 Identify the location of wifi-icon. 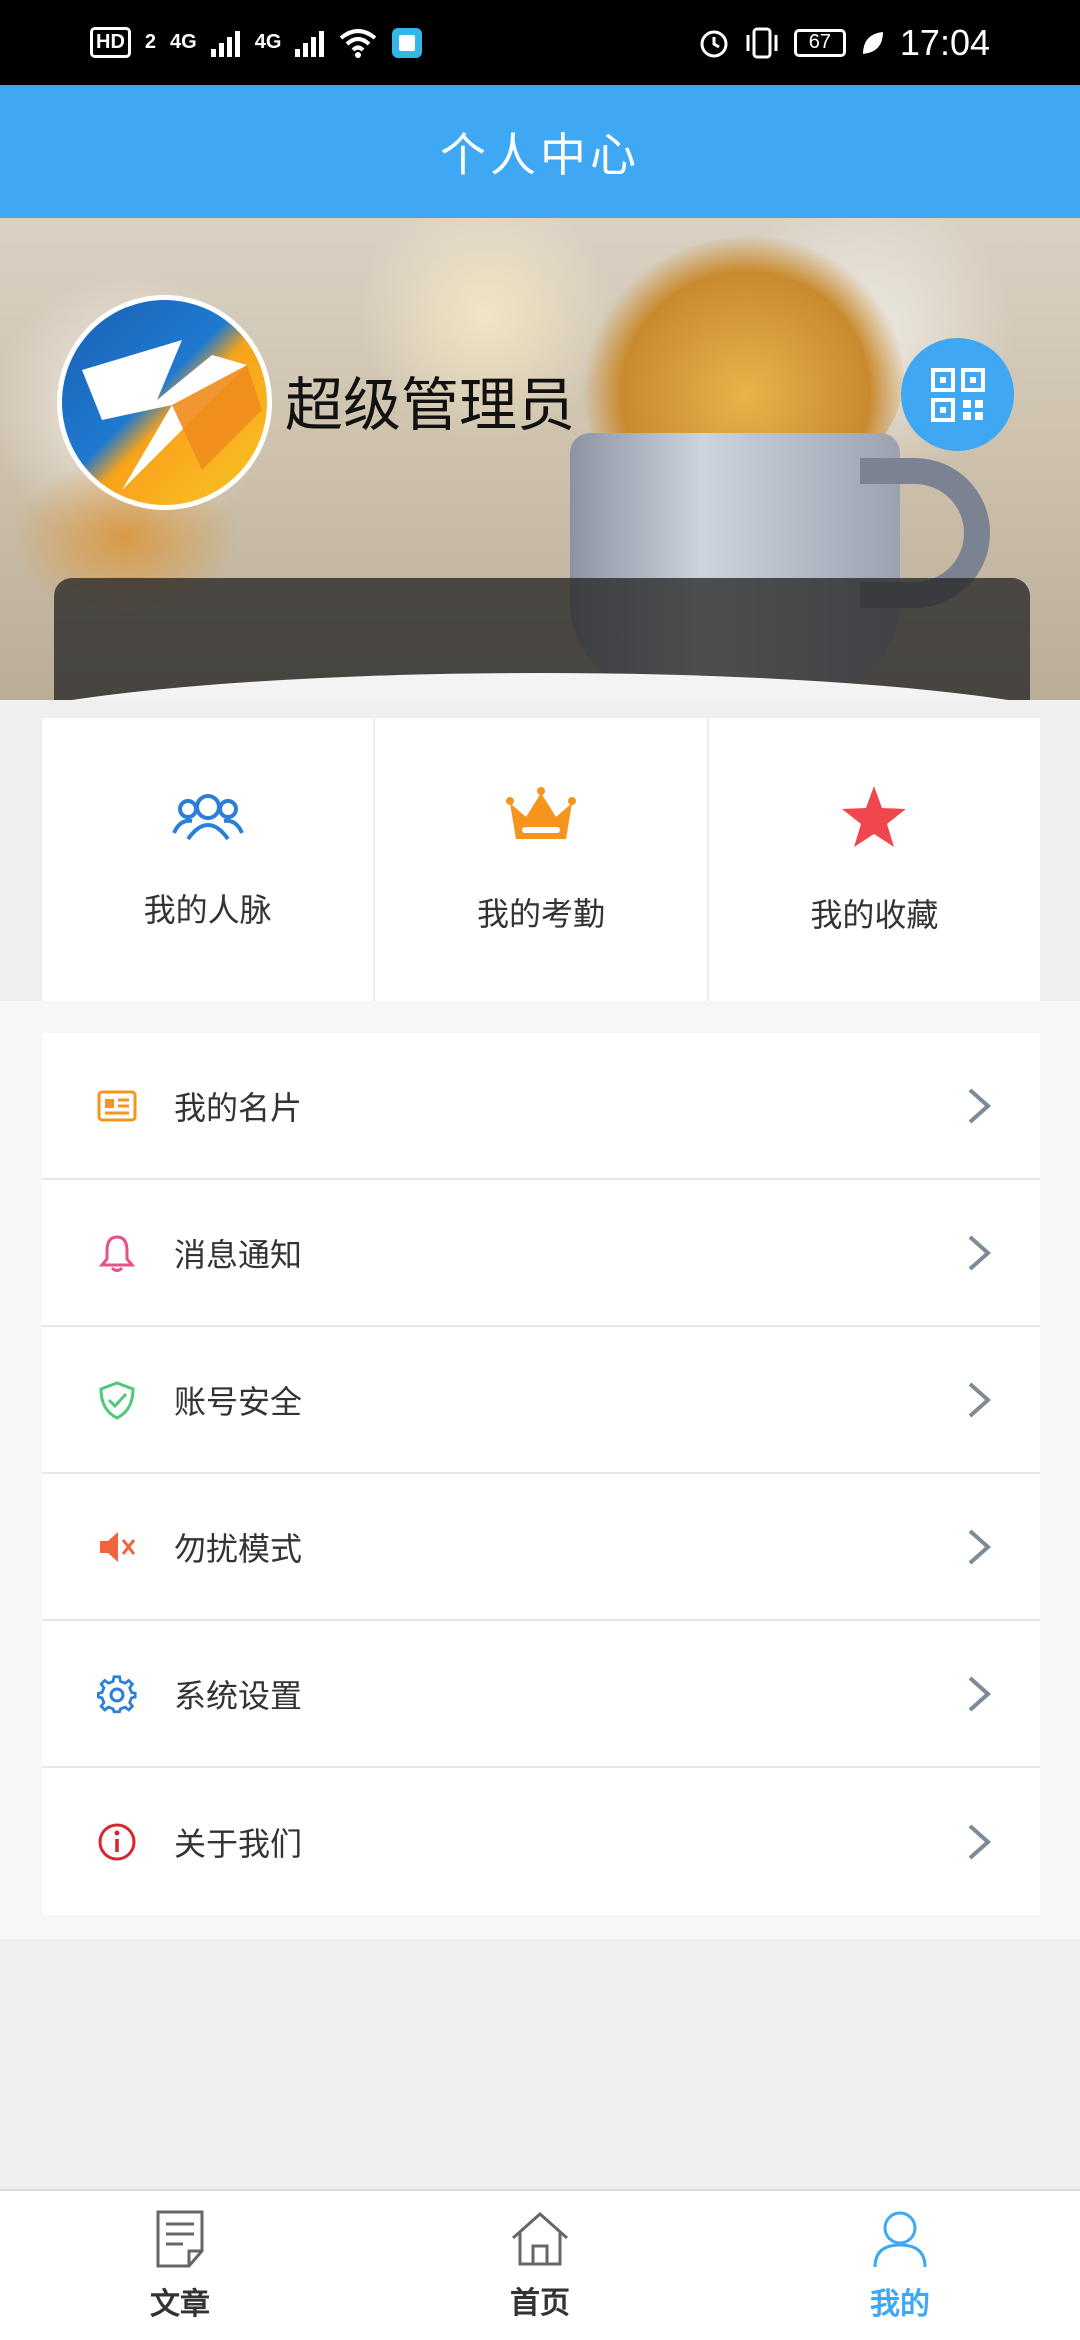
(358, 43).